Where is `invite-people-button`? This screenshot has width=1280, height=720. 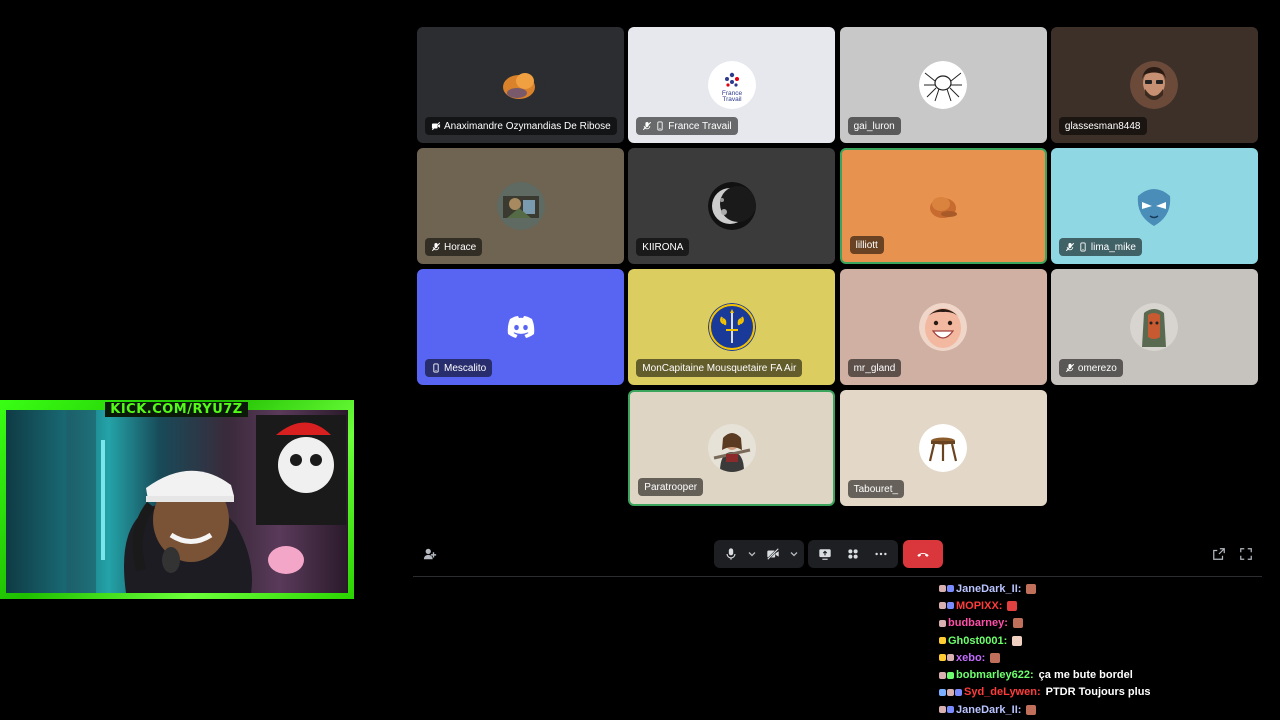 invite-people-button is located at coordinates (430, 554).